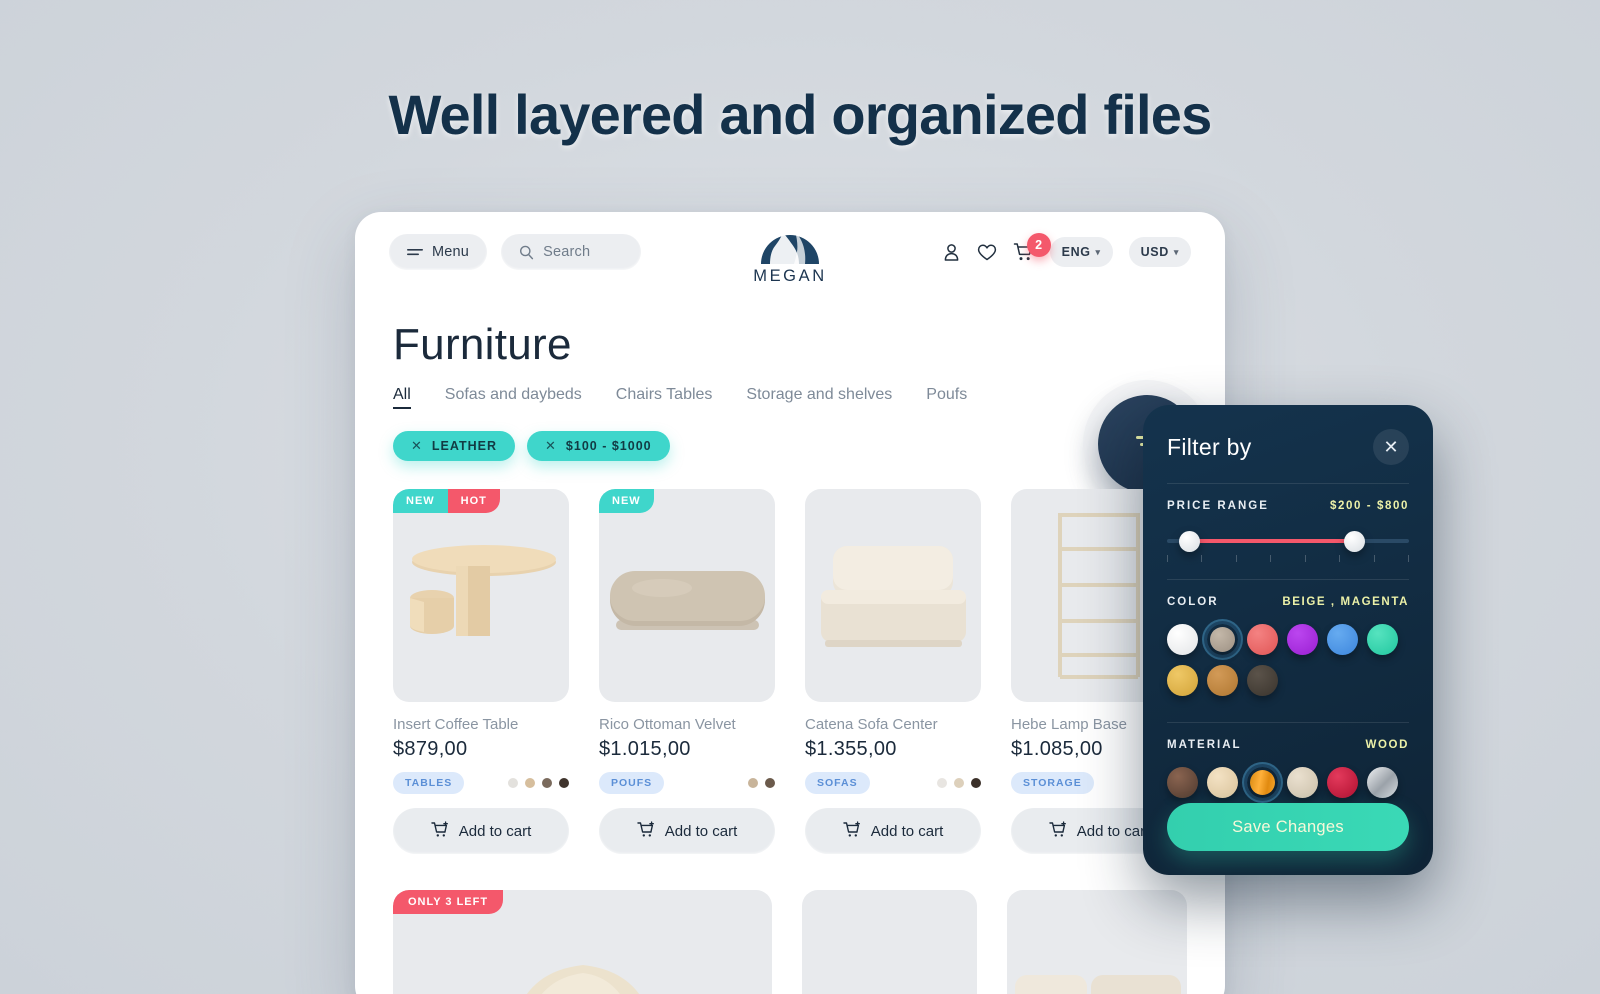  What do you see at coordinates (481, 783) in the screenshot?
I see `product-meta: TABLES` at bounding box center [481, 783].